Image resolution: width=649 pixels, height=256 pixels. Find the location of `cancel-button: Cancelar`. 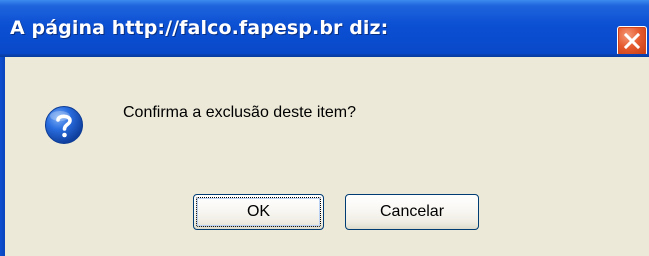

cancel-button: Cancelar is located at coordinates (412, 212).